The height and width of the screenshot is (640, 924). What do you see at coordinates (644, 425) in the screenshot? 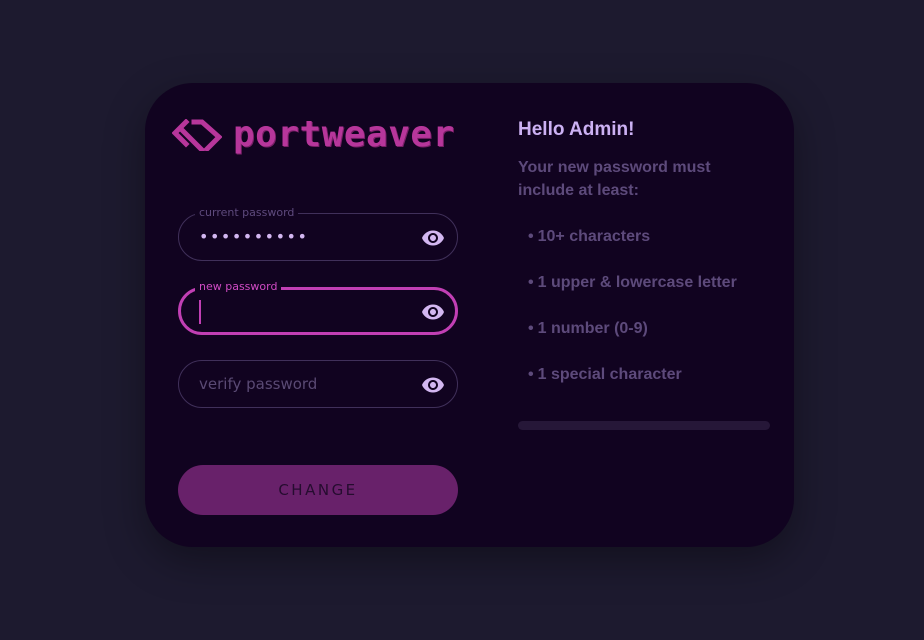
I see `password-strength-bar` at bounding box center [644, 425].